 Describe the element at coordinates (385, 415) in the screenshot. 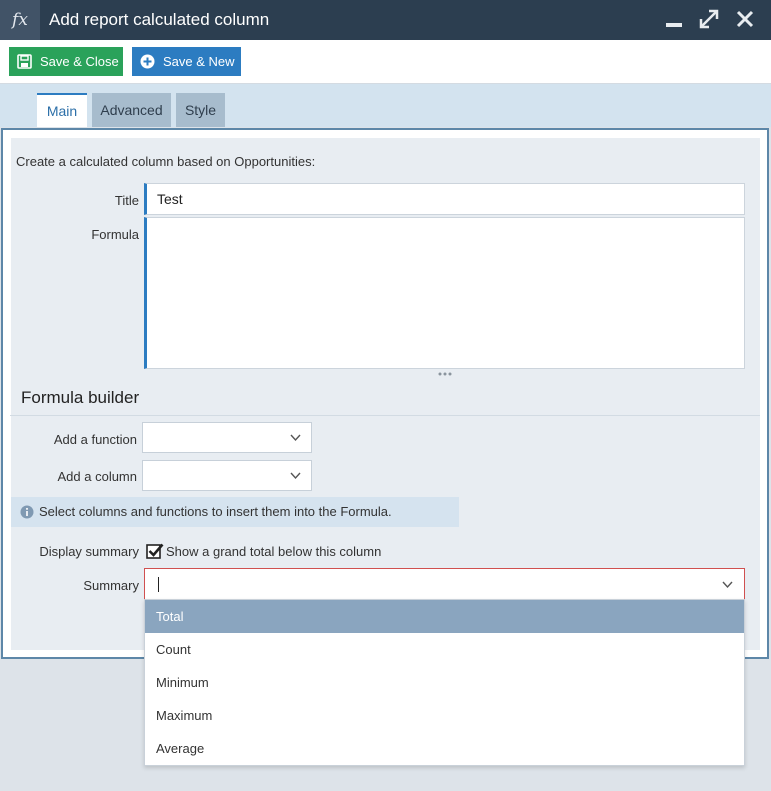

I see `section-divider` at that location.